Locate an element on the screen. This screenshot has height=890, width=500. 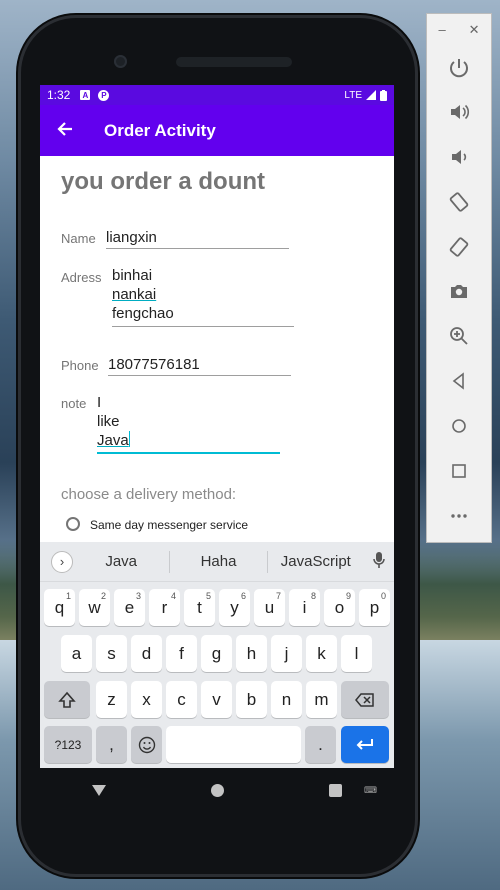
name-field-underline is located at coordinates (197, 248).